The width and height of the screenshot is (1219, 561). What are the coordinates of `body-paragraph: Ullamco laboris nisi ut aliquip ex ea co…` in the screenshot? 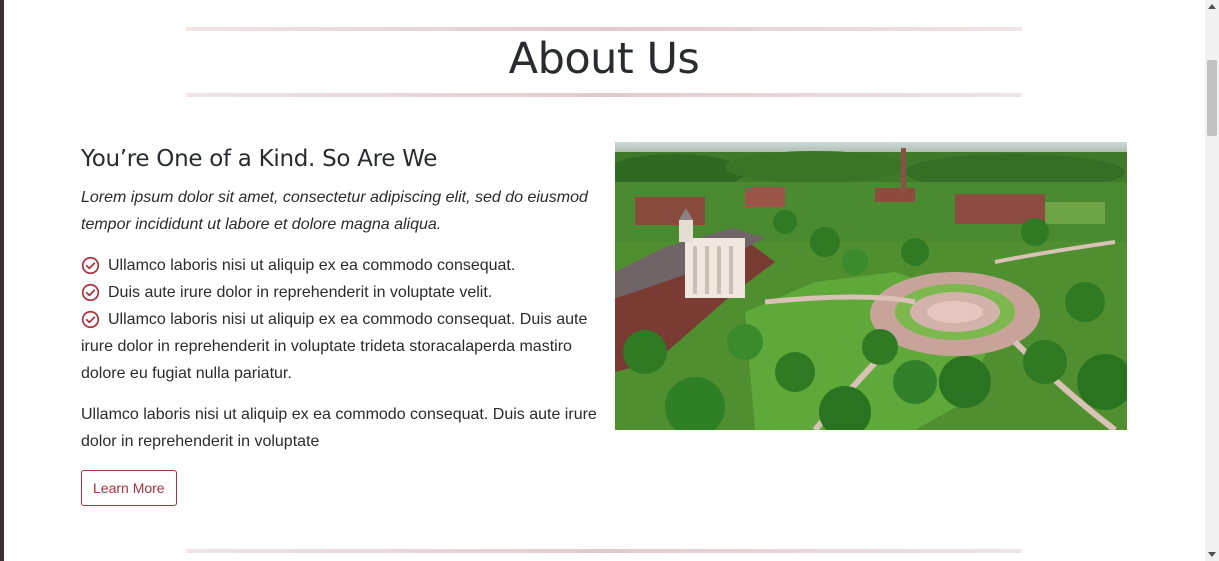 It's located at (339, 428).